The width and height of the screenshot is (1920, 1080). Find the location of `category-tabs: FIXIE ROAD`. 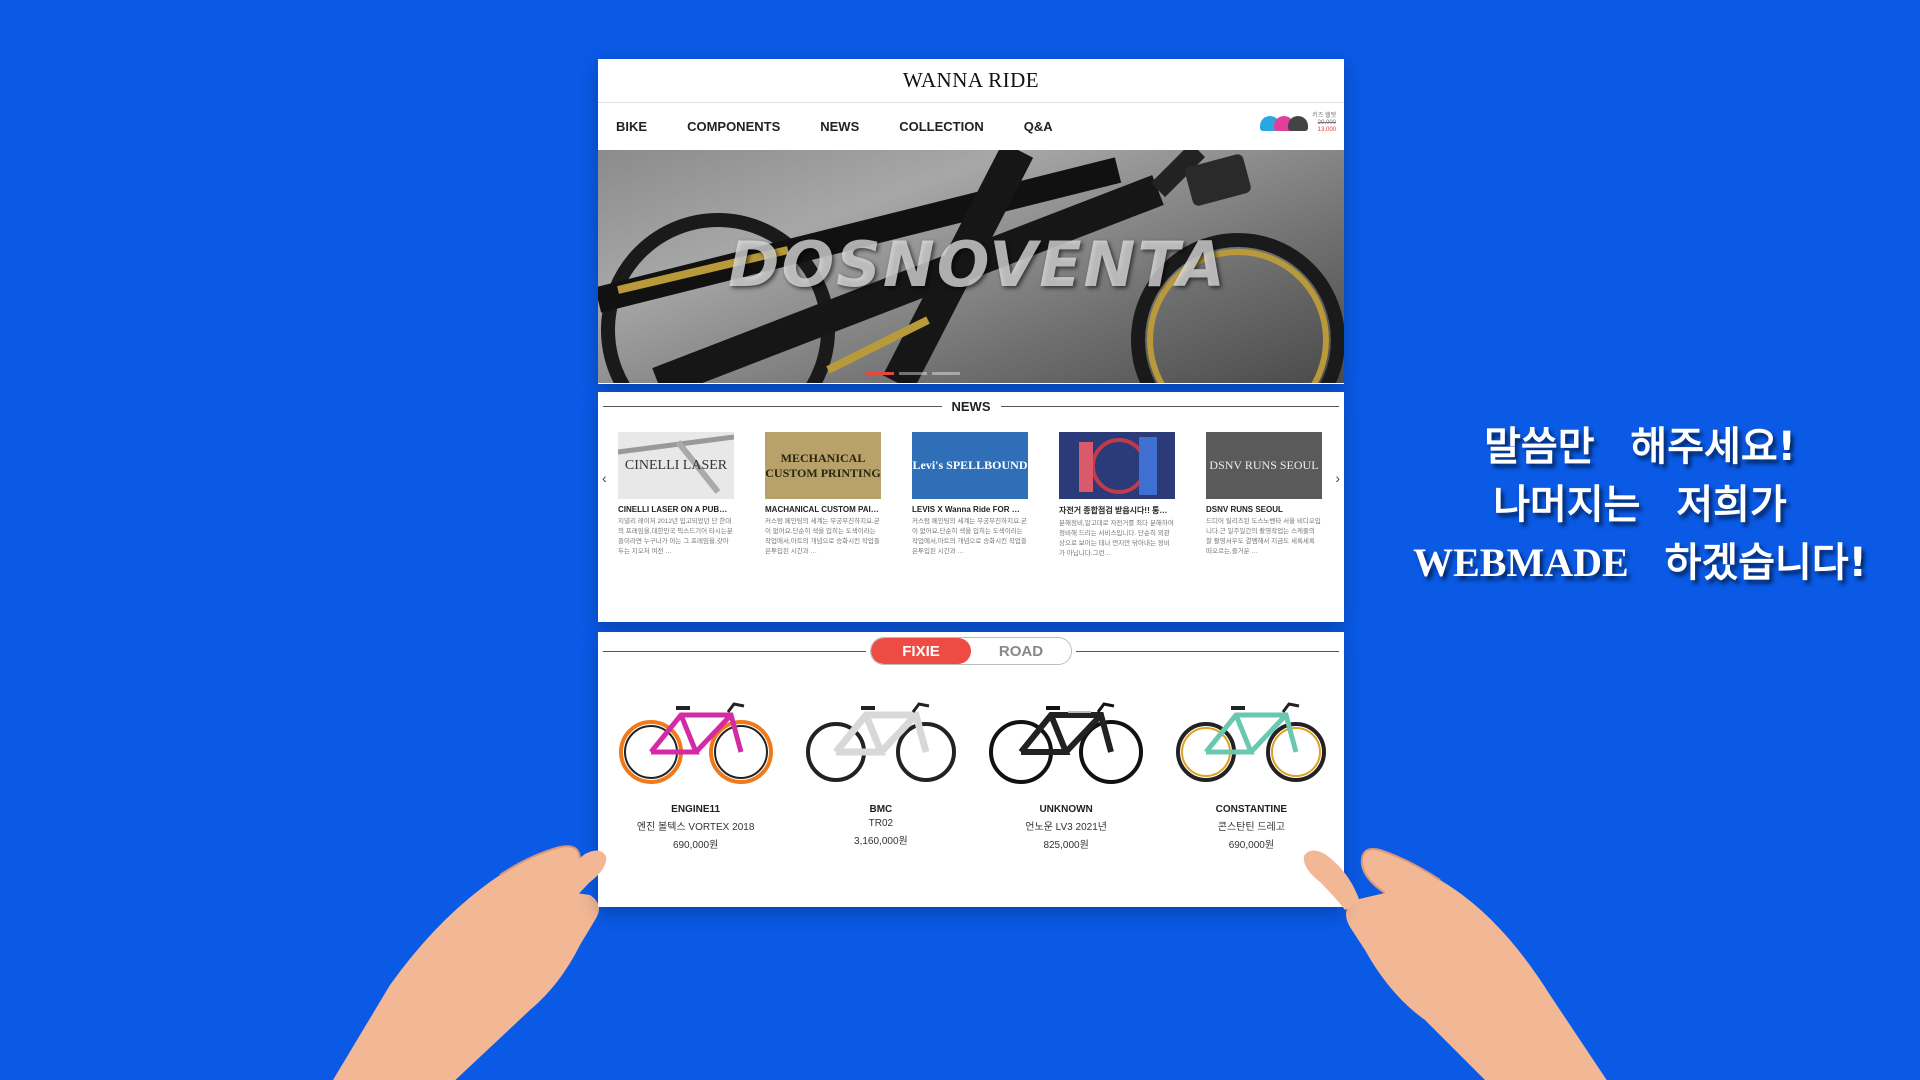

category-tabs: FIXIE ROAD is located at coordinates (971, 651).